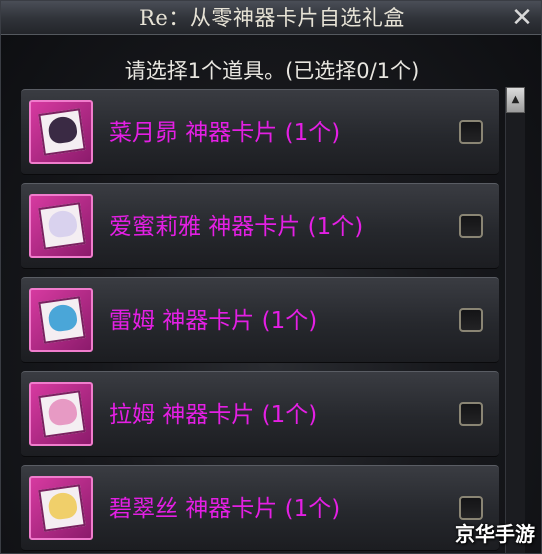 The width and height of the screenshot is (542, 554). I want to click on list-item-ram: 拉姆 神器卡片 (1个), so click(260, 414).